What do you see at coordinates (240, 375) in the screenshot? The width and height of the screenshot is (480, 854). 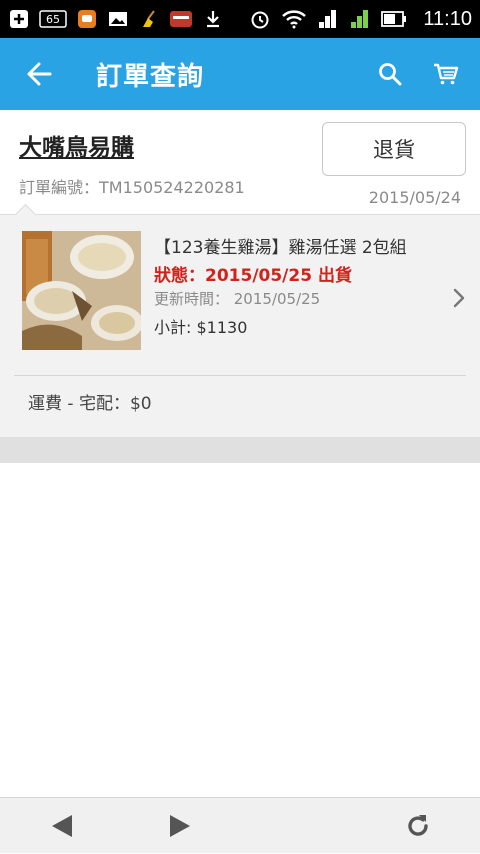 I see `divider` at bounding box center [240, 375].